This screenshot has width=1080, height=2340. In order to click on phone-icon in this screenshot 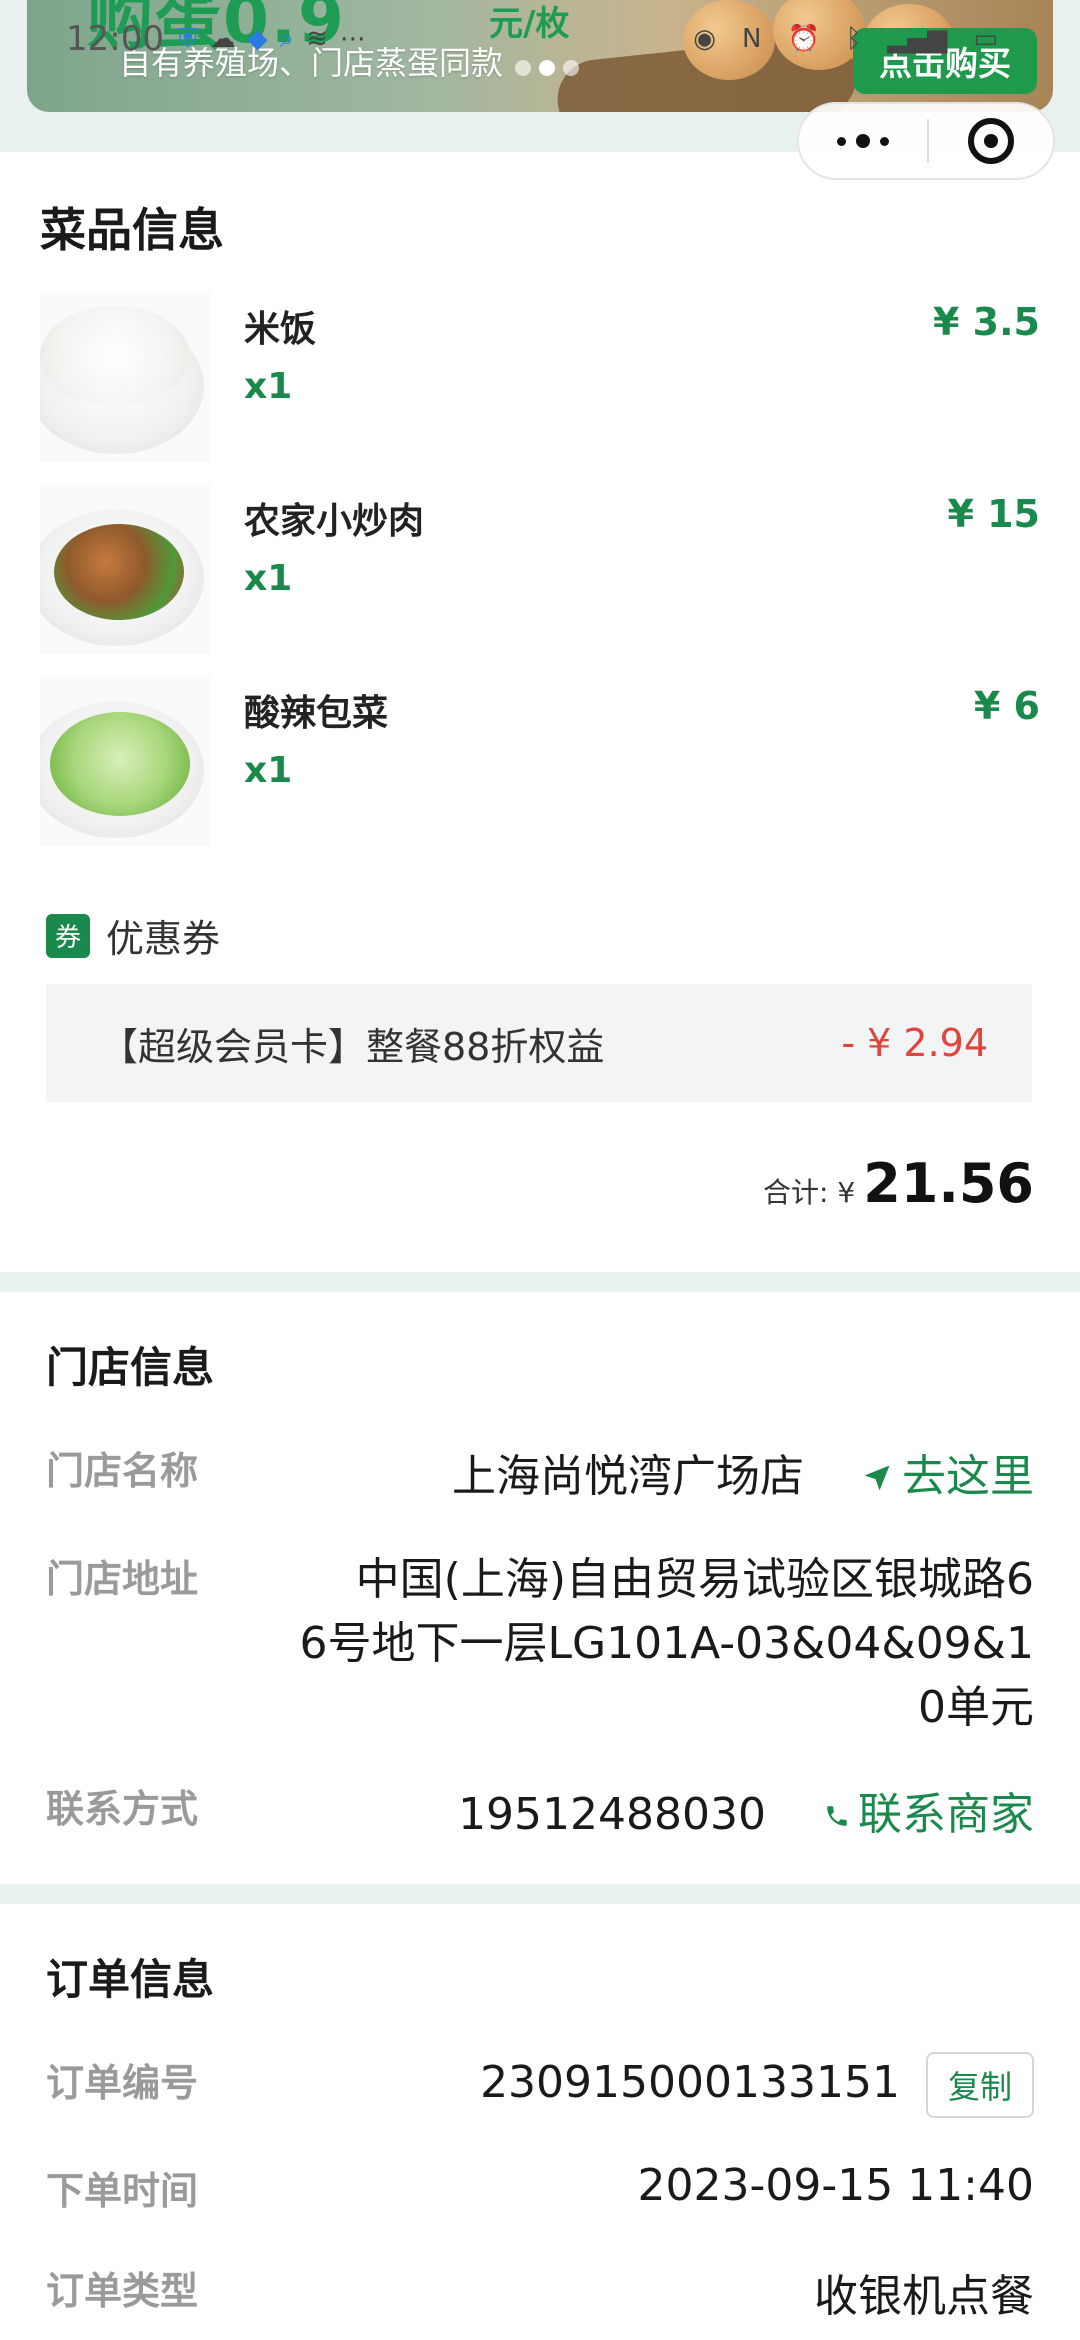, I will do `click(837, 1816)`.